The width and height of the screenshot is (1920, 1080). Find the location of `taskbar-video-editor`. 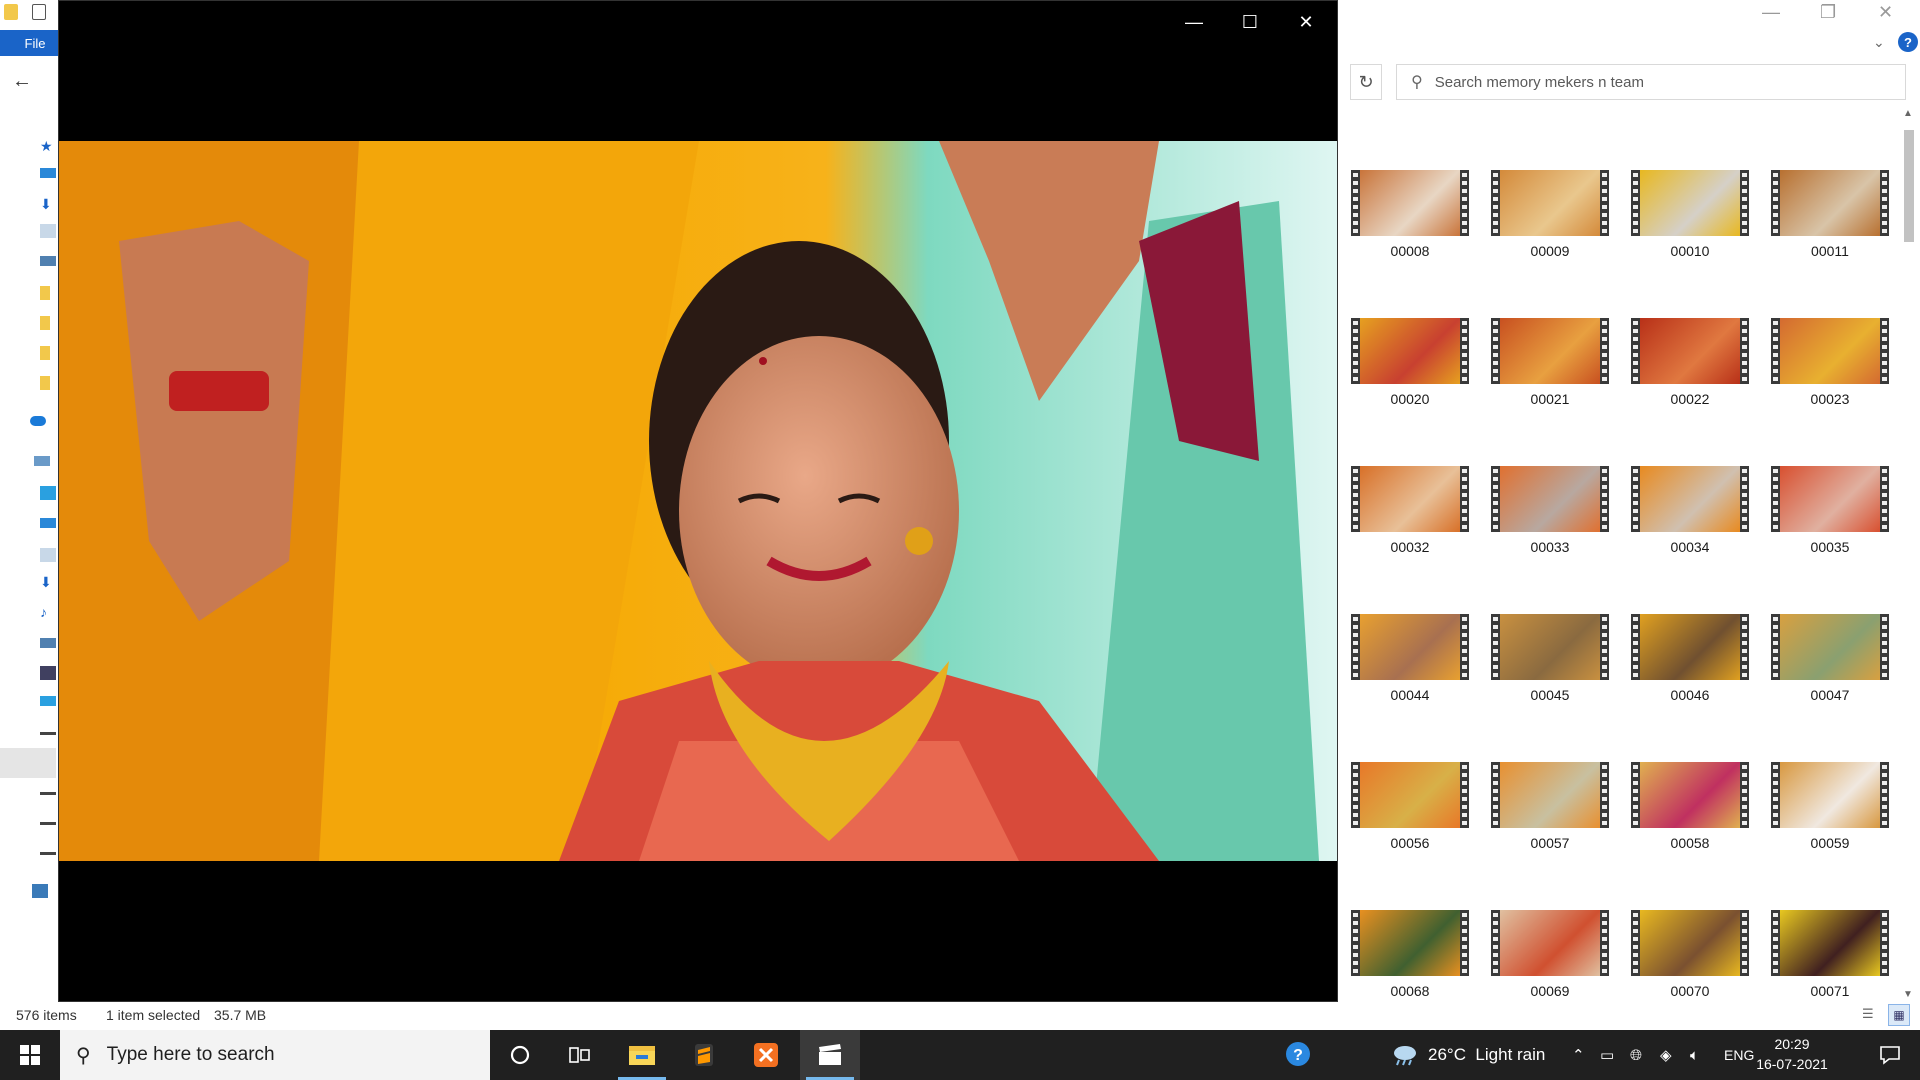

taskbar-video-editor is located at coordinates (830, 1055).